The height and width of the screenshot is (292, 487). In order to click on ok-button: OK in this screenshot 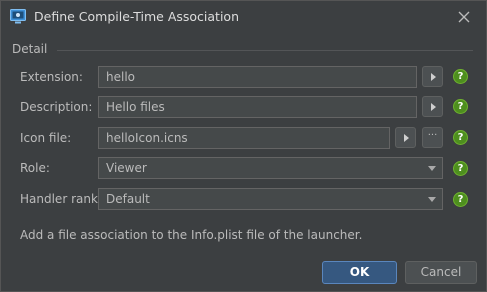, I will do `click(359, 272)`.